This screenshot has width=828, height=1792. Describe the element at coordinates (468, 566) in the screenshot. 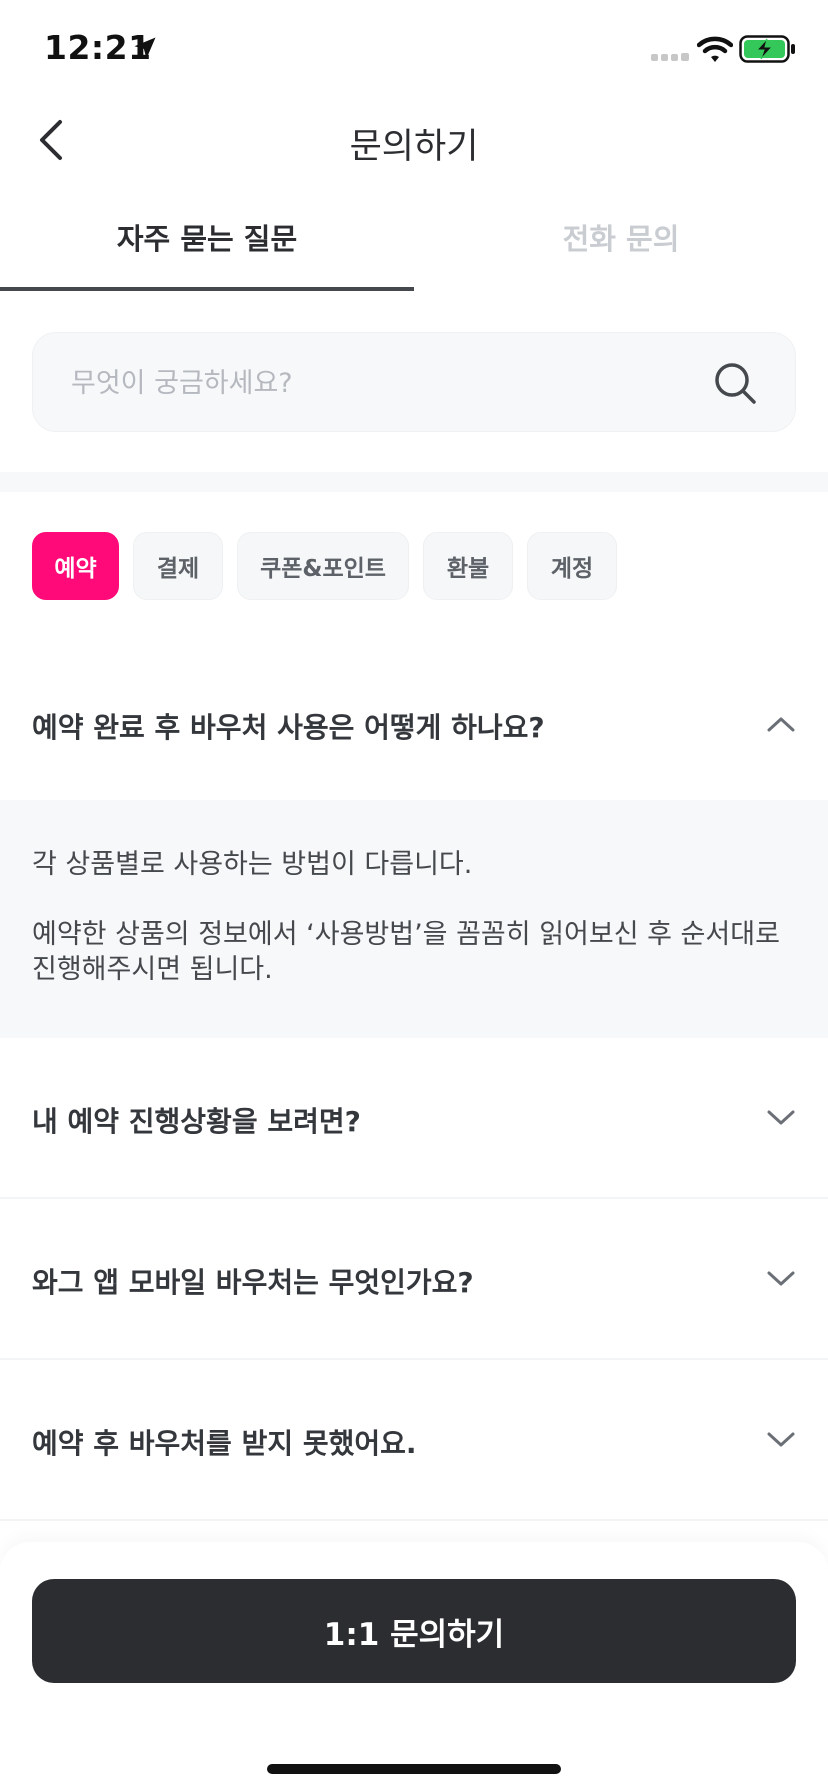

I see `chip-refund: 환불` at that location.